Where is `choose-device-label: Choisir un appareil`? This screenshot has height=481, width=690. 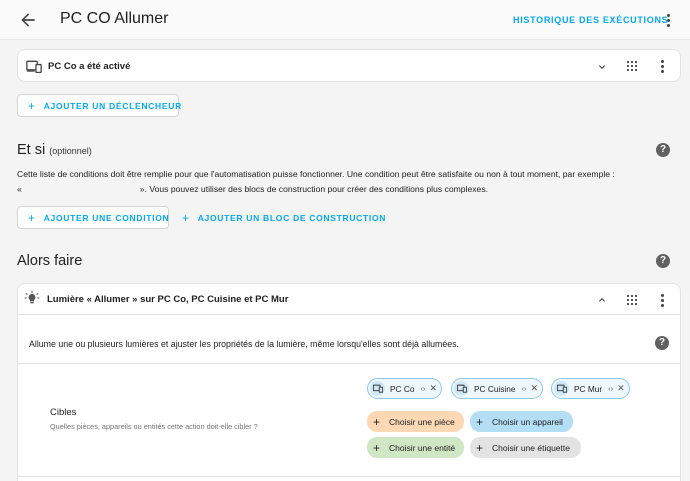 choose-device-label: Choisir un appareil is located at coordinates (527, 421).